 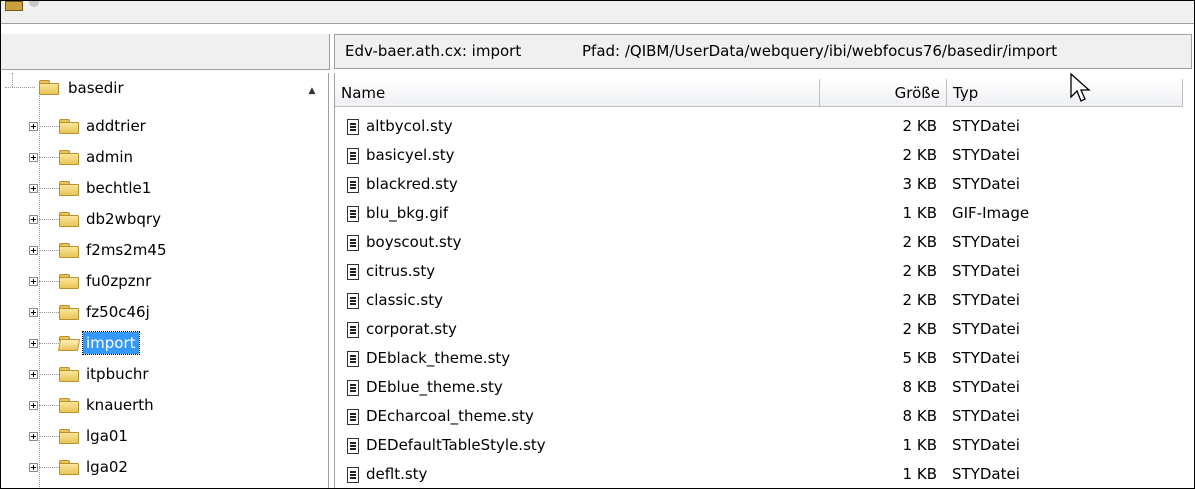 What do you see at coordinates (919, 184) in the screenshot?
I see `file-size: 3 KB` at bounding box center [919, 184].